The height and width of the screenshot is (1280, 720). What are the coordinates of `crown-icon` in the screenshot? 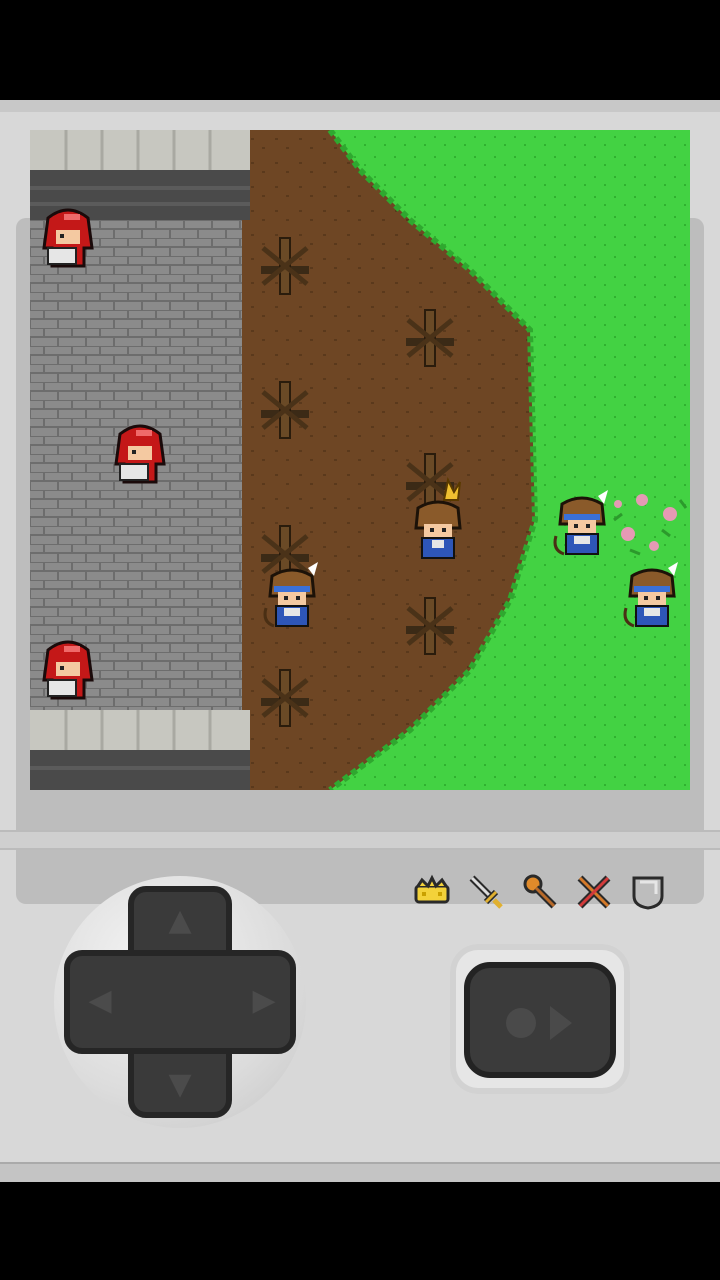 It's located at (432, 892).